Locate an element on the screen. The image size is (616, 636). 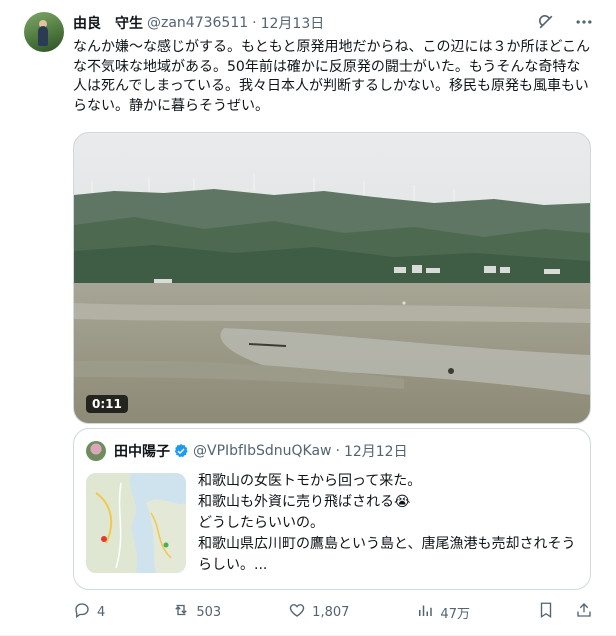
tweet-actions: 4 503 1,807 47万 is located at coordinates (333, 612).